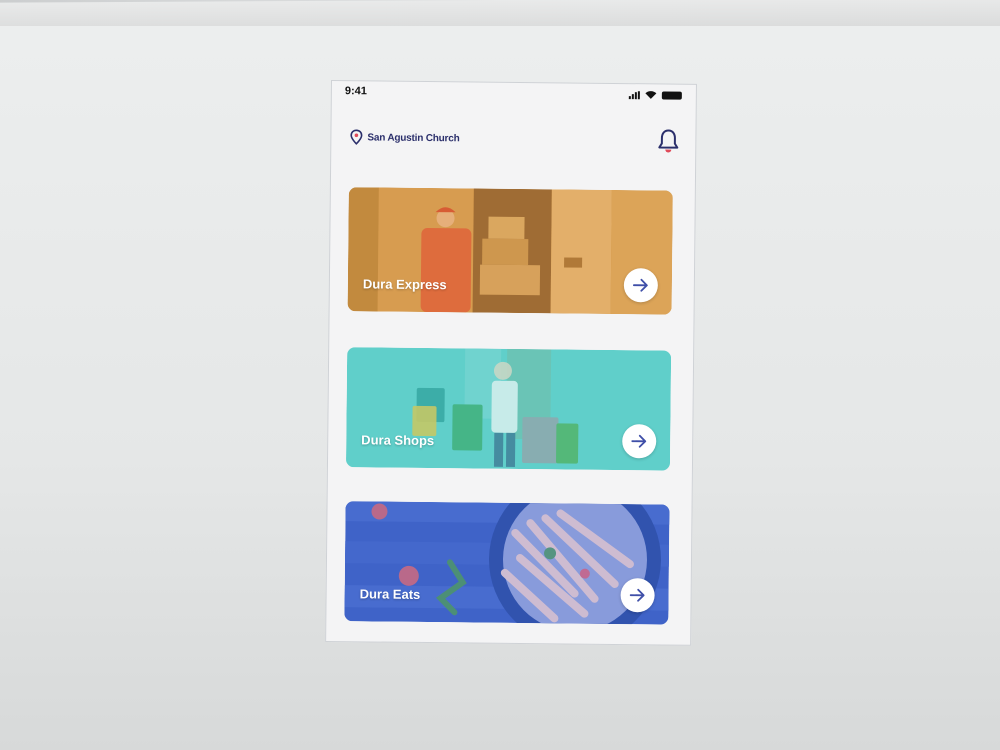  I want to click on status-icons, so click(655, 95).